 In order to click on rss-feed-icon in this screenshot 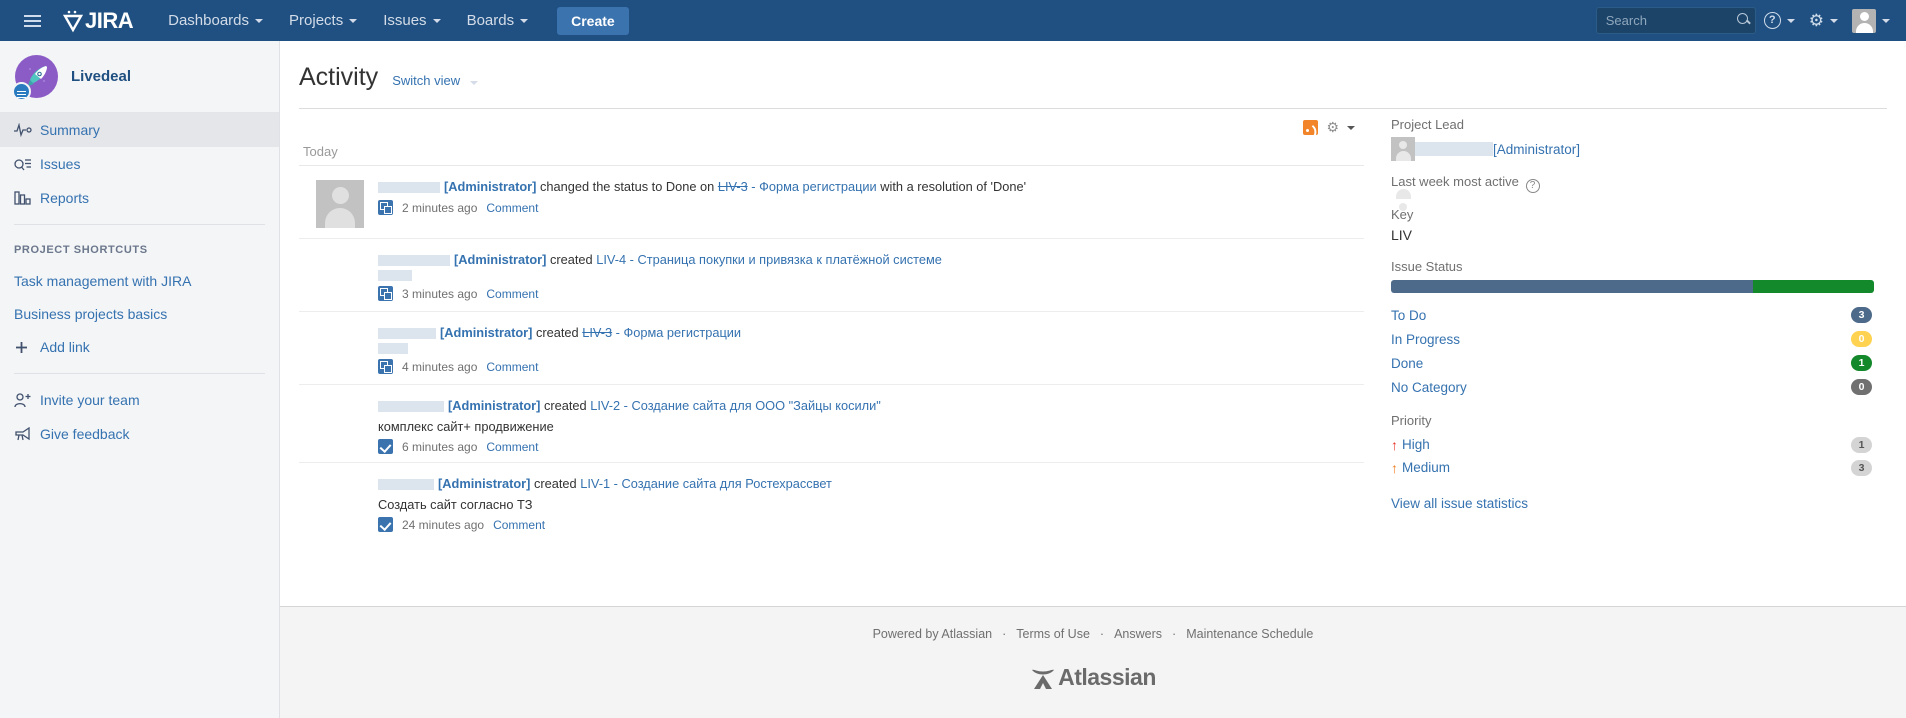, I will do `click(1311, 127)`.